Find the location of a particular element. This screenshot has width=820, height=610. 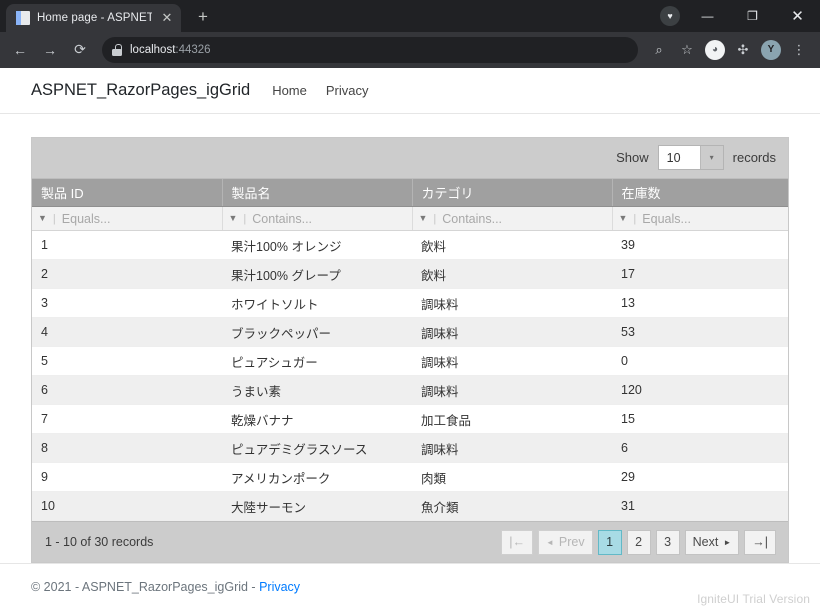

page-button-1: 1 is located at coordinates (609, 542).